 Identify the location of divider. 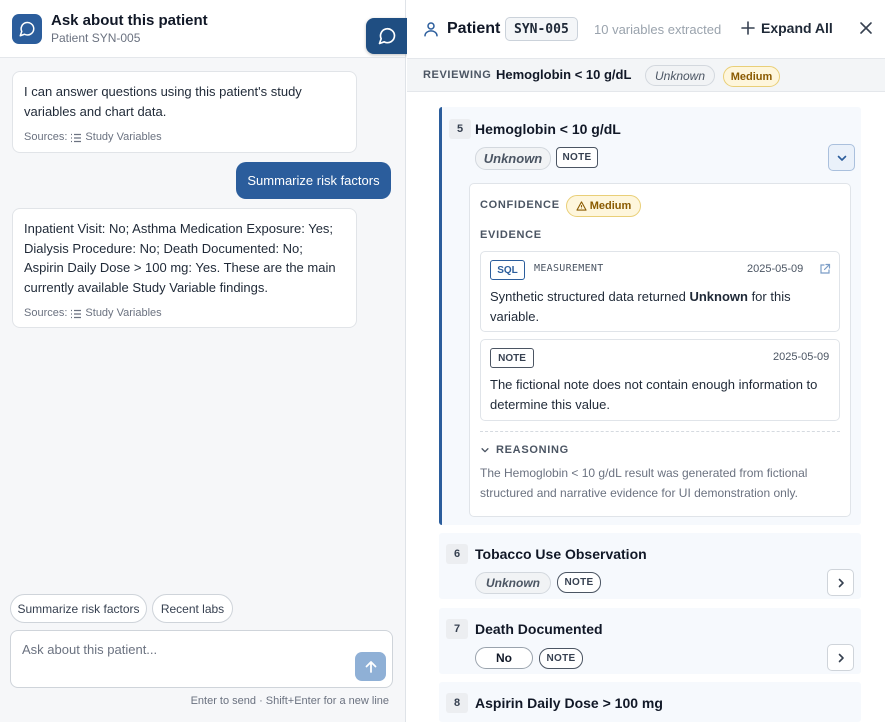
(660, 431).